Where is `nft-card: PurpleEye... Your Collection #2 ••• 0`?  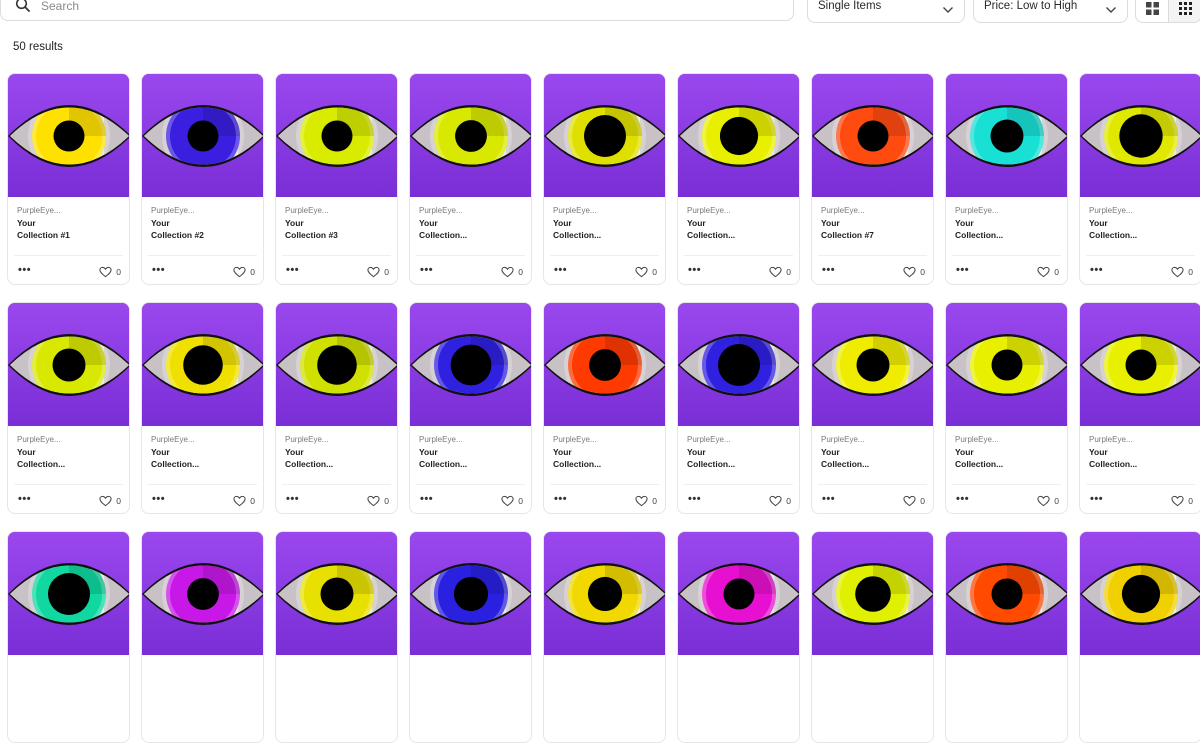
nft-card: PurpleEye... Your Collection #2 ••• 0 is located at coordinates (202, 179).